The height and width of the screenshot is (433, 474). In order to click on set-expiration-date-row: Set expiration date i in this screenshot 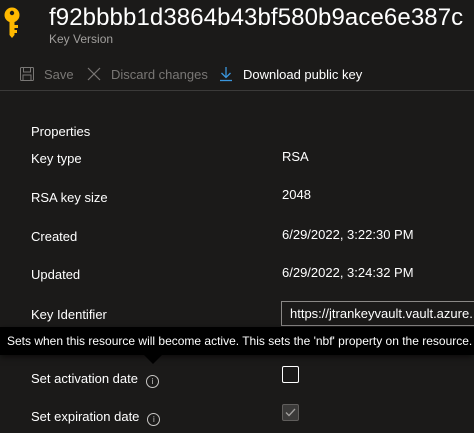, I will do `click(96, 417)`.